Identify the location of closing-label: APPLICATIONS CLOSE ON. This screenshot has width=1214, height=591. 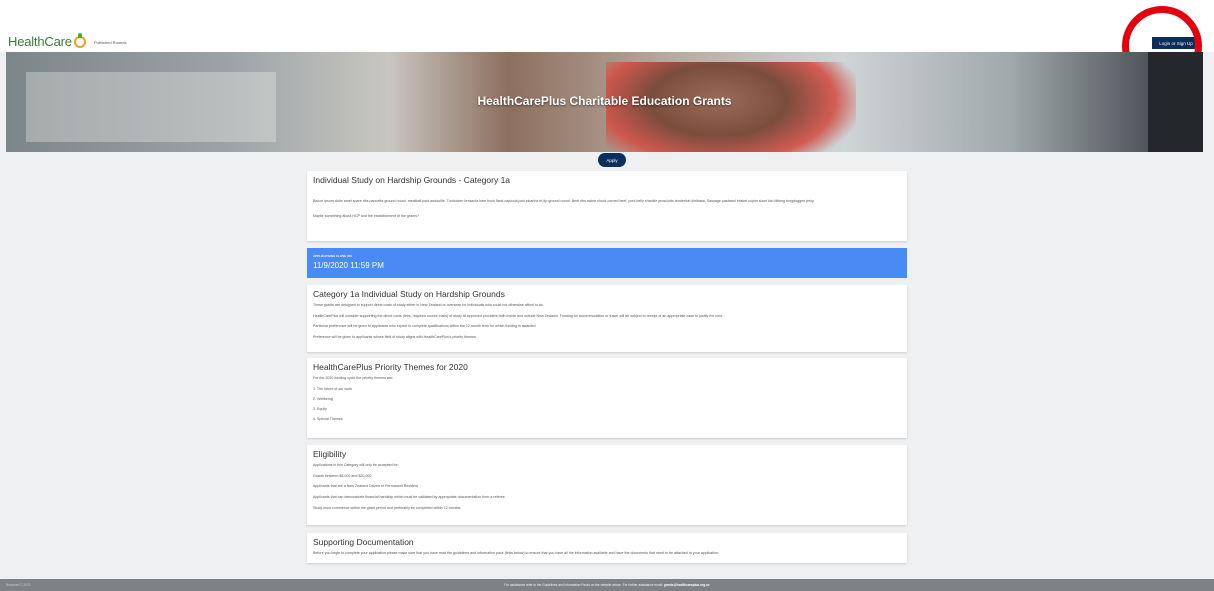
(332, 256).